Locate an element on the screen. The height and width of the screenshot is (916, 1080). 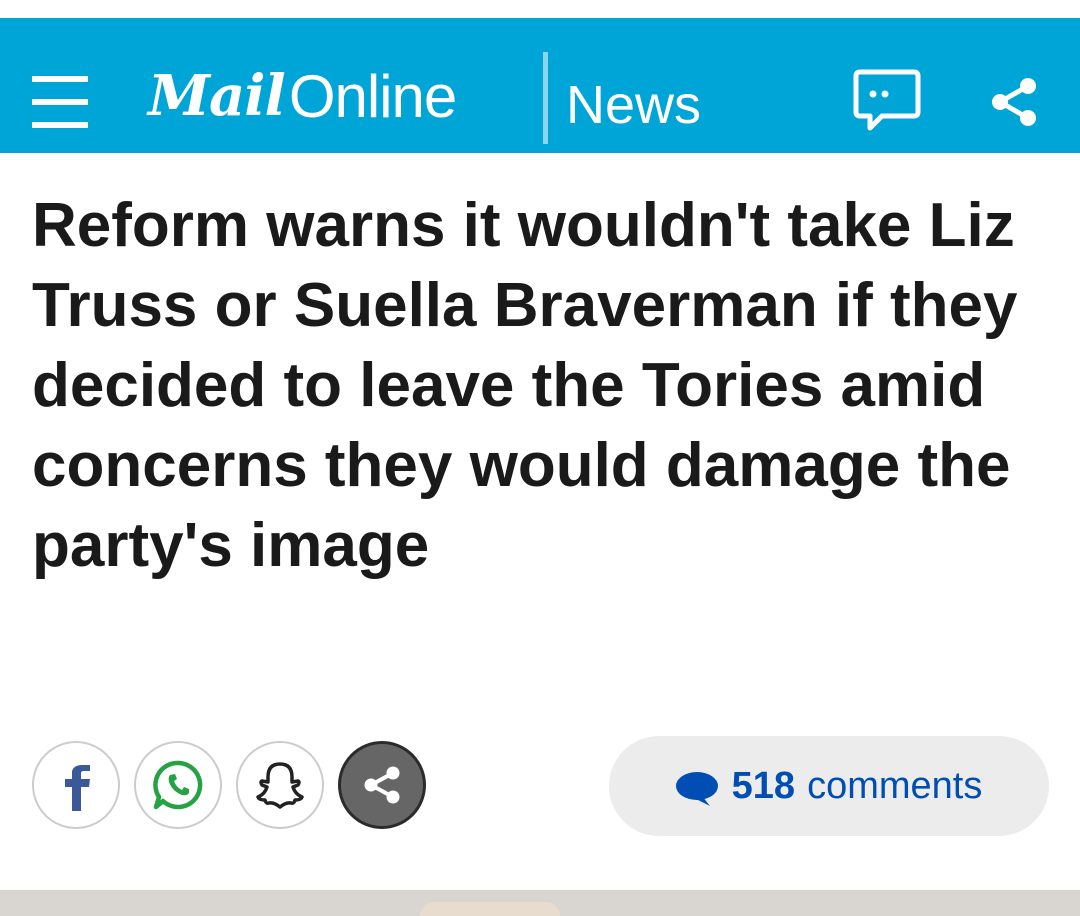
speech-bubble-icon is located at coordinates (696, 789).